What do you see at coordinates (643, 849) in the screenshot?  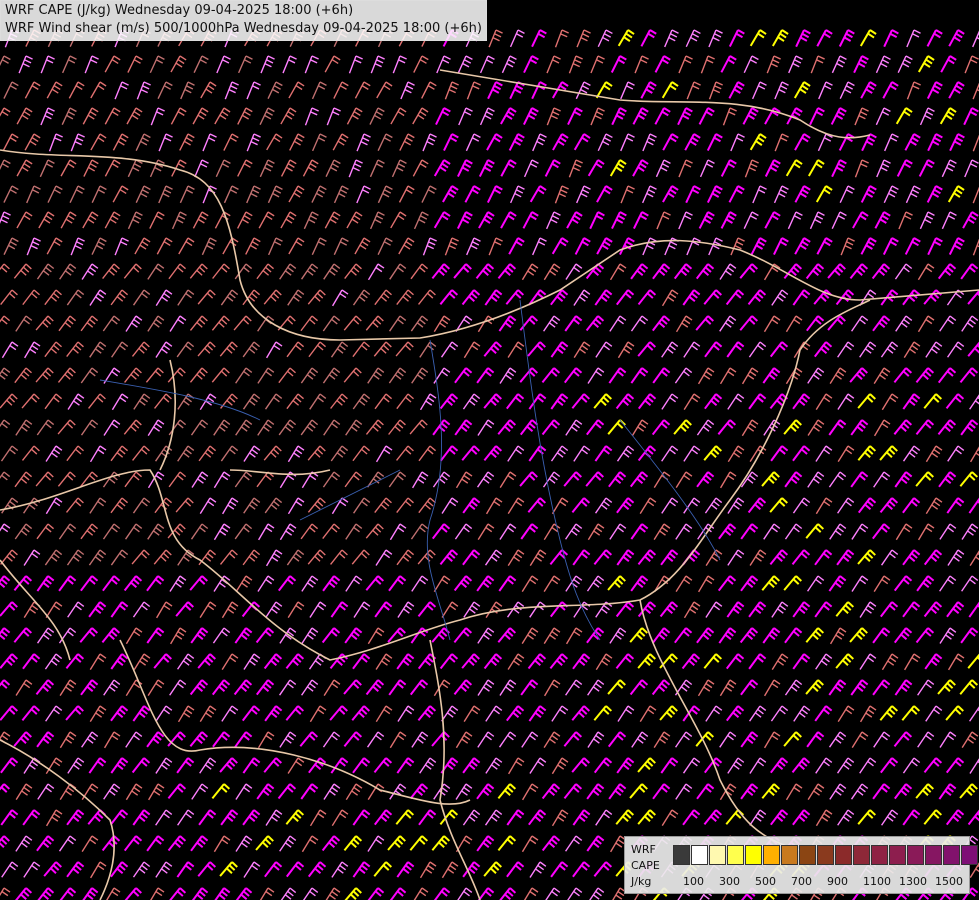 I see `legend-model-label: WRF` at bounding box center [643, 849].